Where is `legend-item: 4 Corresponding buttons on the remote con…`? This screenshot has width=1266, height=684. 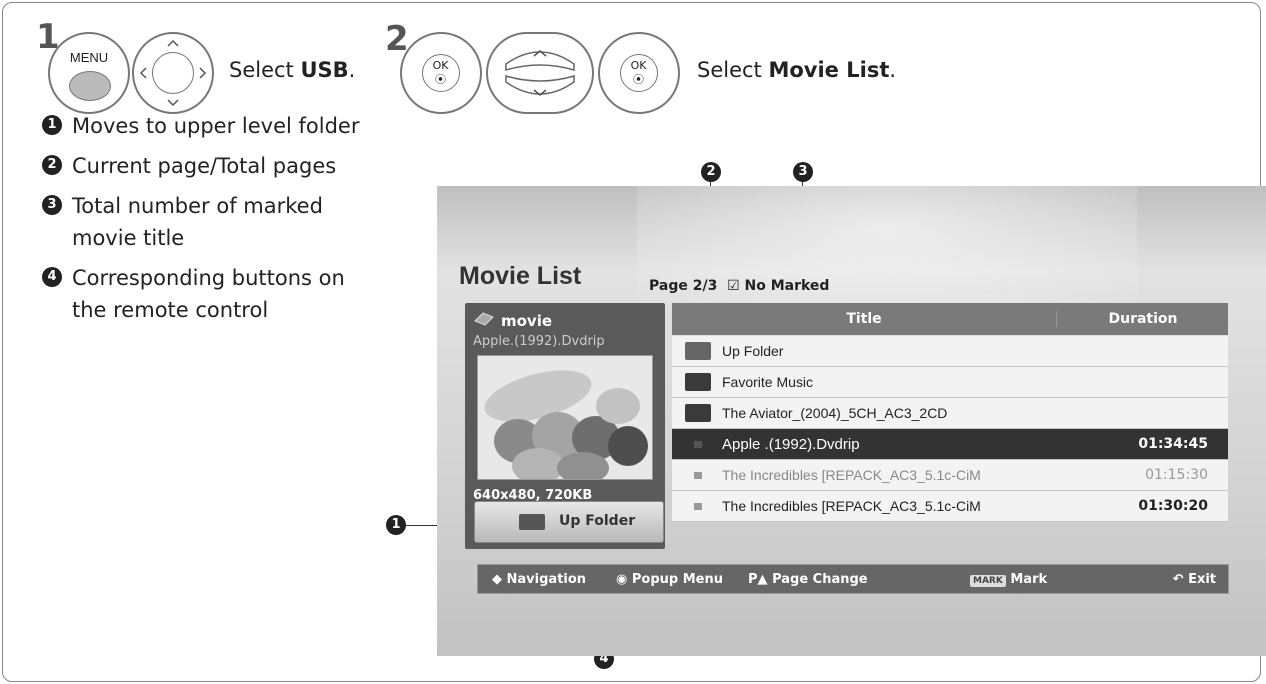 legend-item: 4 Corresponding buttons on the remote con… is located at coordinates (212, 294).